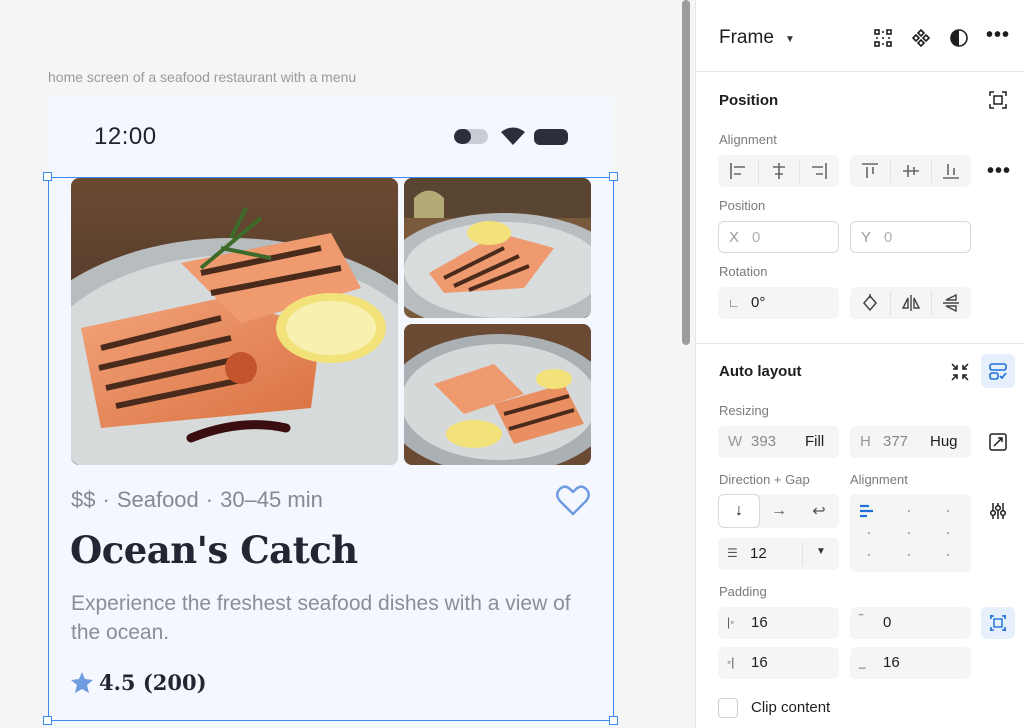 The height and width of the screenshot is (728, 1024). I want to click on position-heading: Position, so click(749, 100).